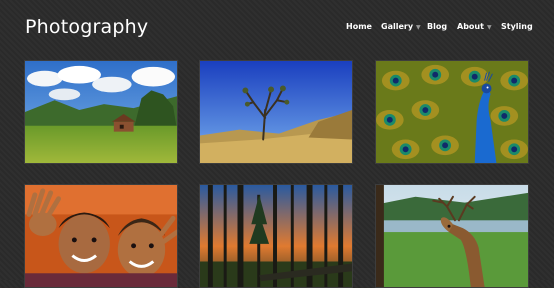 The width and height of the screenshot is (554, 288). I want to click on gallery-photo-meadow, so click(101, 112).